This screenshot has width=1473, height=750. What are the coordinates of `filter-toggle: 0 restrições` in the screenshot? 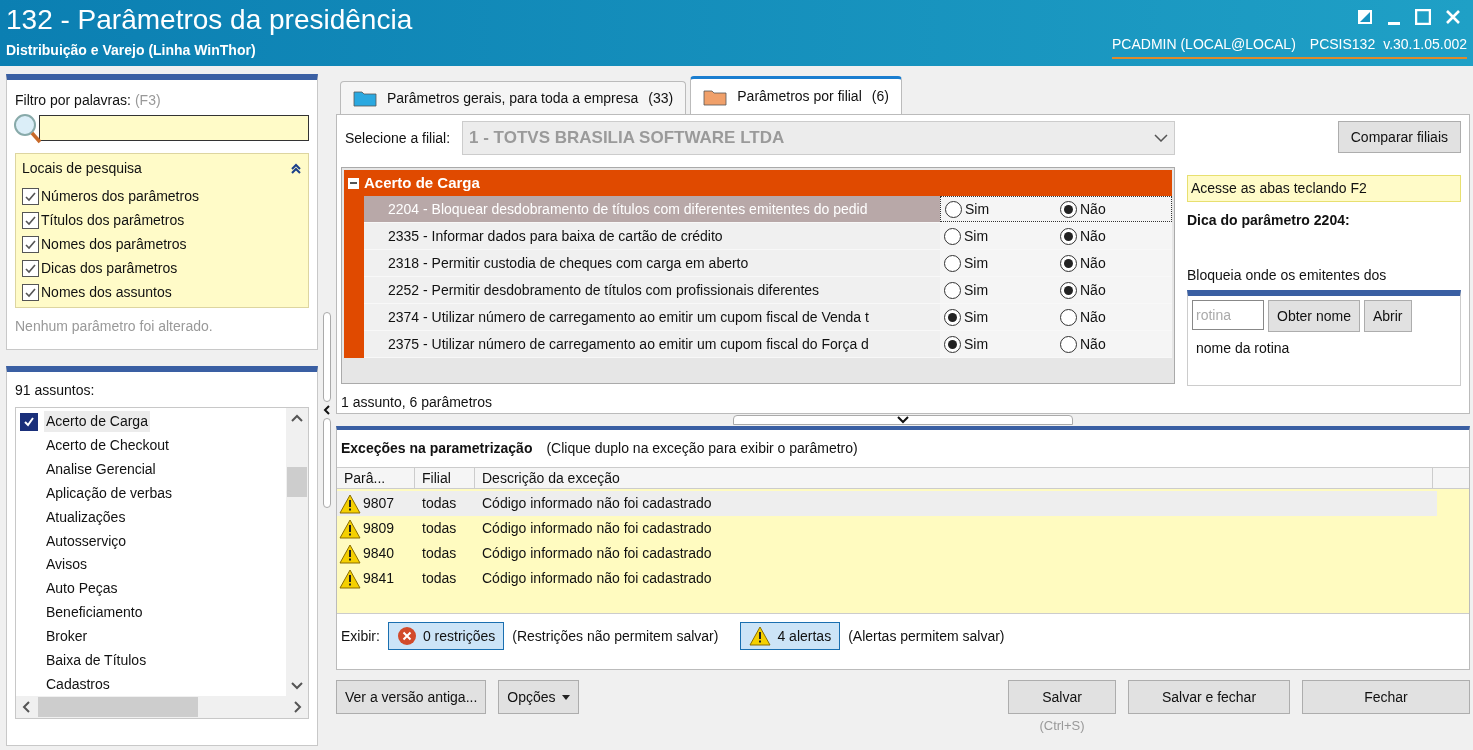 It's located at (446, 636).